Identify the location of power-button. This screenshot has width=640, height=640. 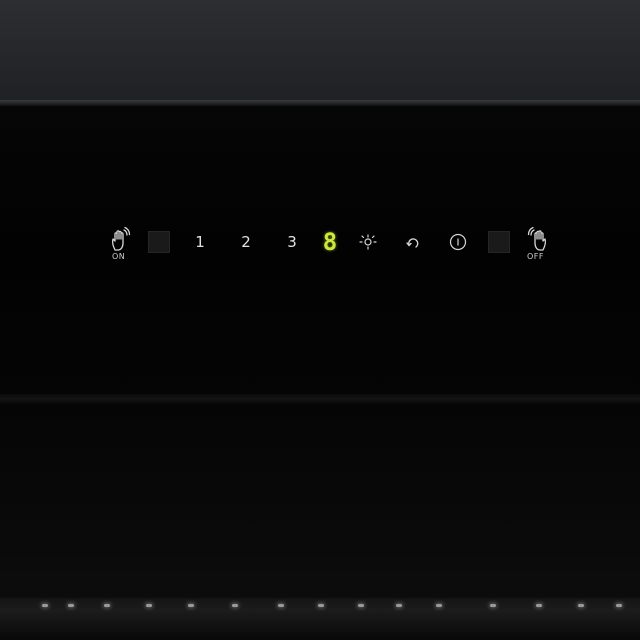
(458, 242).